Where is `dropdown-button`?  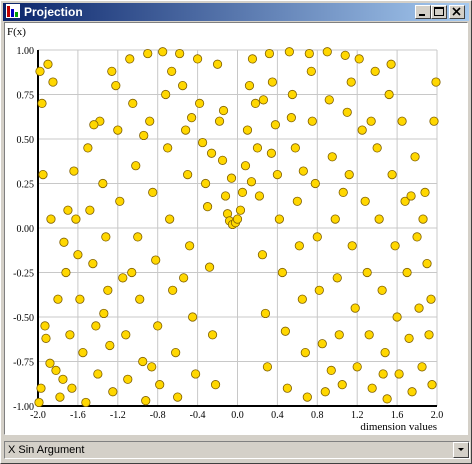 dropdown-button is located at coordinates (461, 450).